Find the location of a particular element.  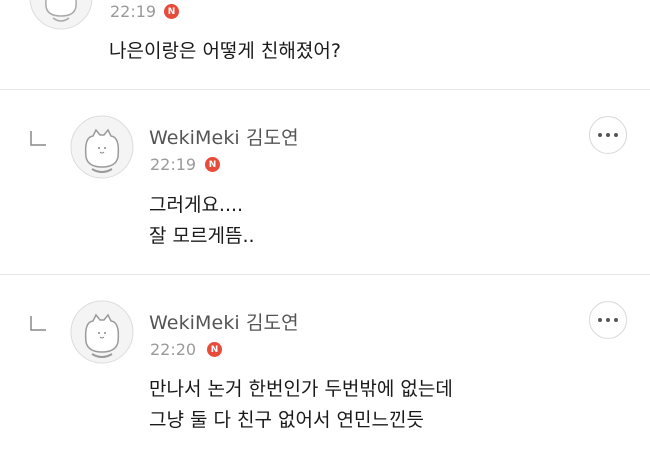

comment-text: 나은이랑은 어떻게 친해졌어? is located at coordinates (225, 51).